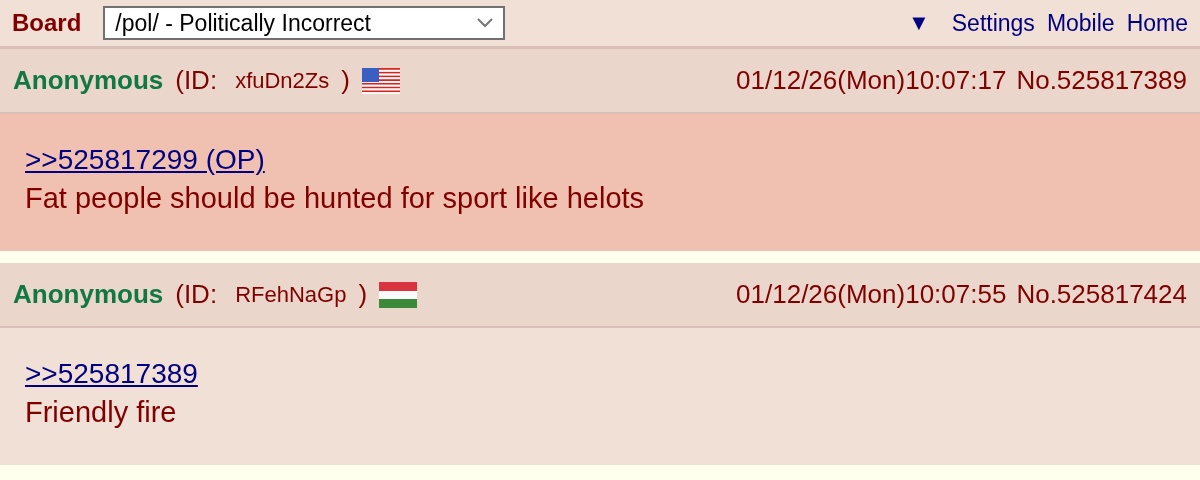  Describe the element at coordinates (101, 412) in the screenshot. I see `post-message: Friendly fire` at that location.